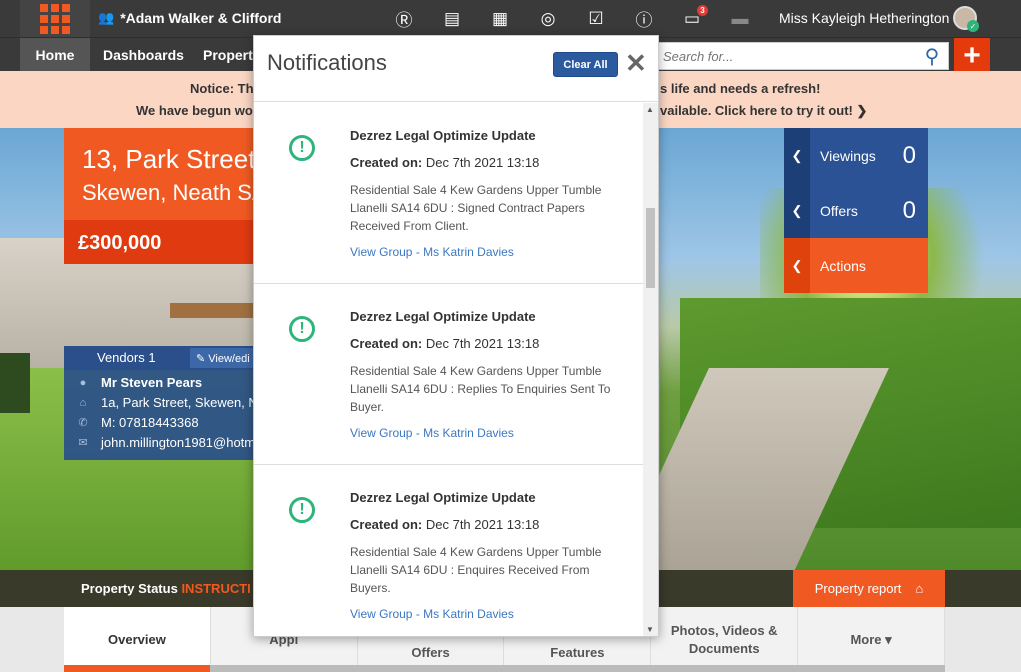 The image size is (1021, 672). Describe the element at coordinates (725, 639) in the screenshot. I see `tab-photos: Photos, Videos & Documents` at that location.